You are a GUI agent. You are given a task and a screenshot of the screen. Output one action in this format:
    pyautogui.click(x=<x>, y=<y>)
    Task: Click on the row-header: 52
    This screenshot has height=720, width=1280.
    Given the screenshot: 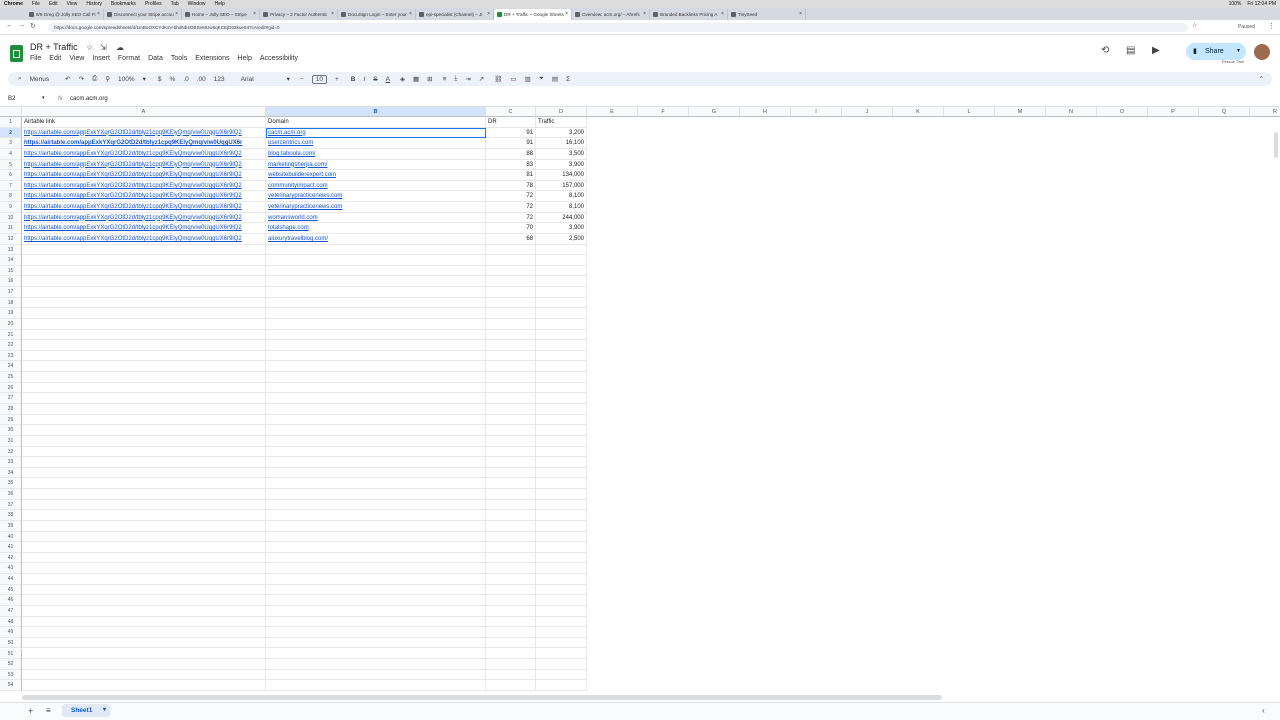 What is the action you would take?
    pyautogui.click(x=11, y=664)
    